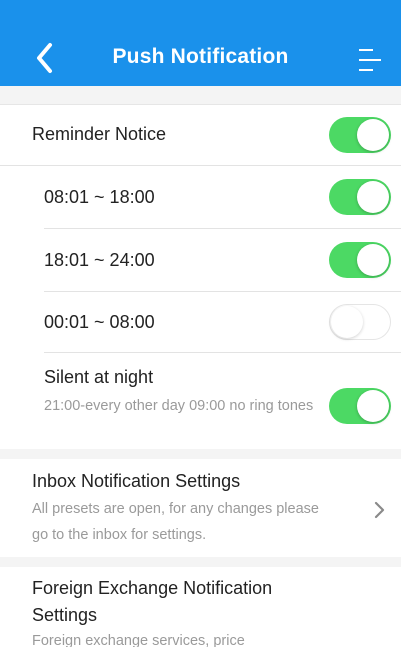  I want to click on reminder-notice-row: Reminder Notice, so click(200, 135).